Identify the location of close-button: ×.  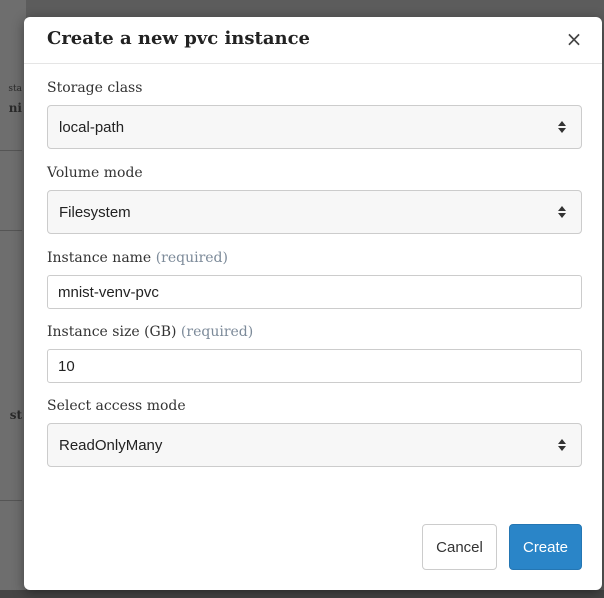
(574, 39).